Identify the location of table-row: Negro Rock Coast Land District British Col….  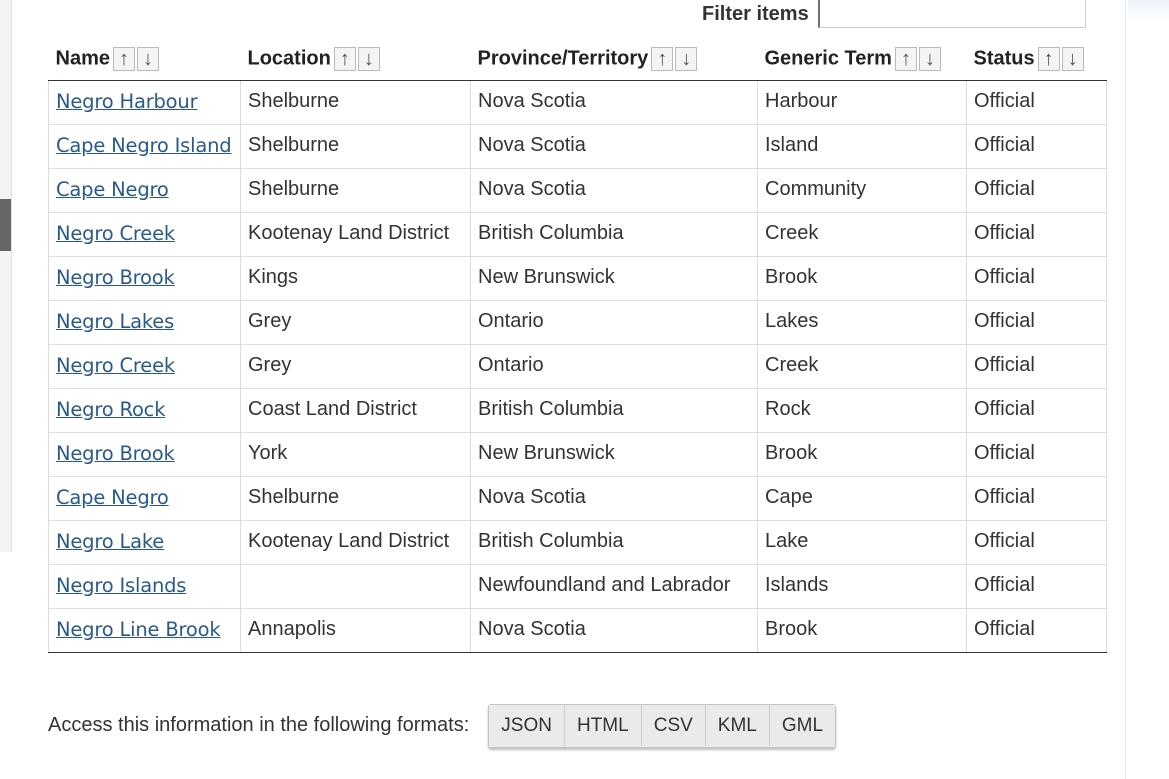
(577, 410).